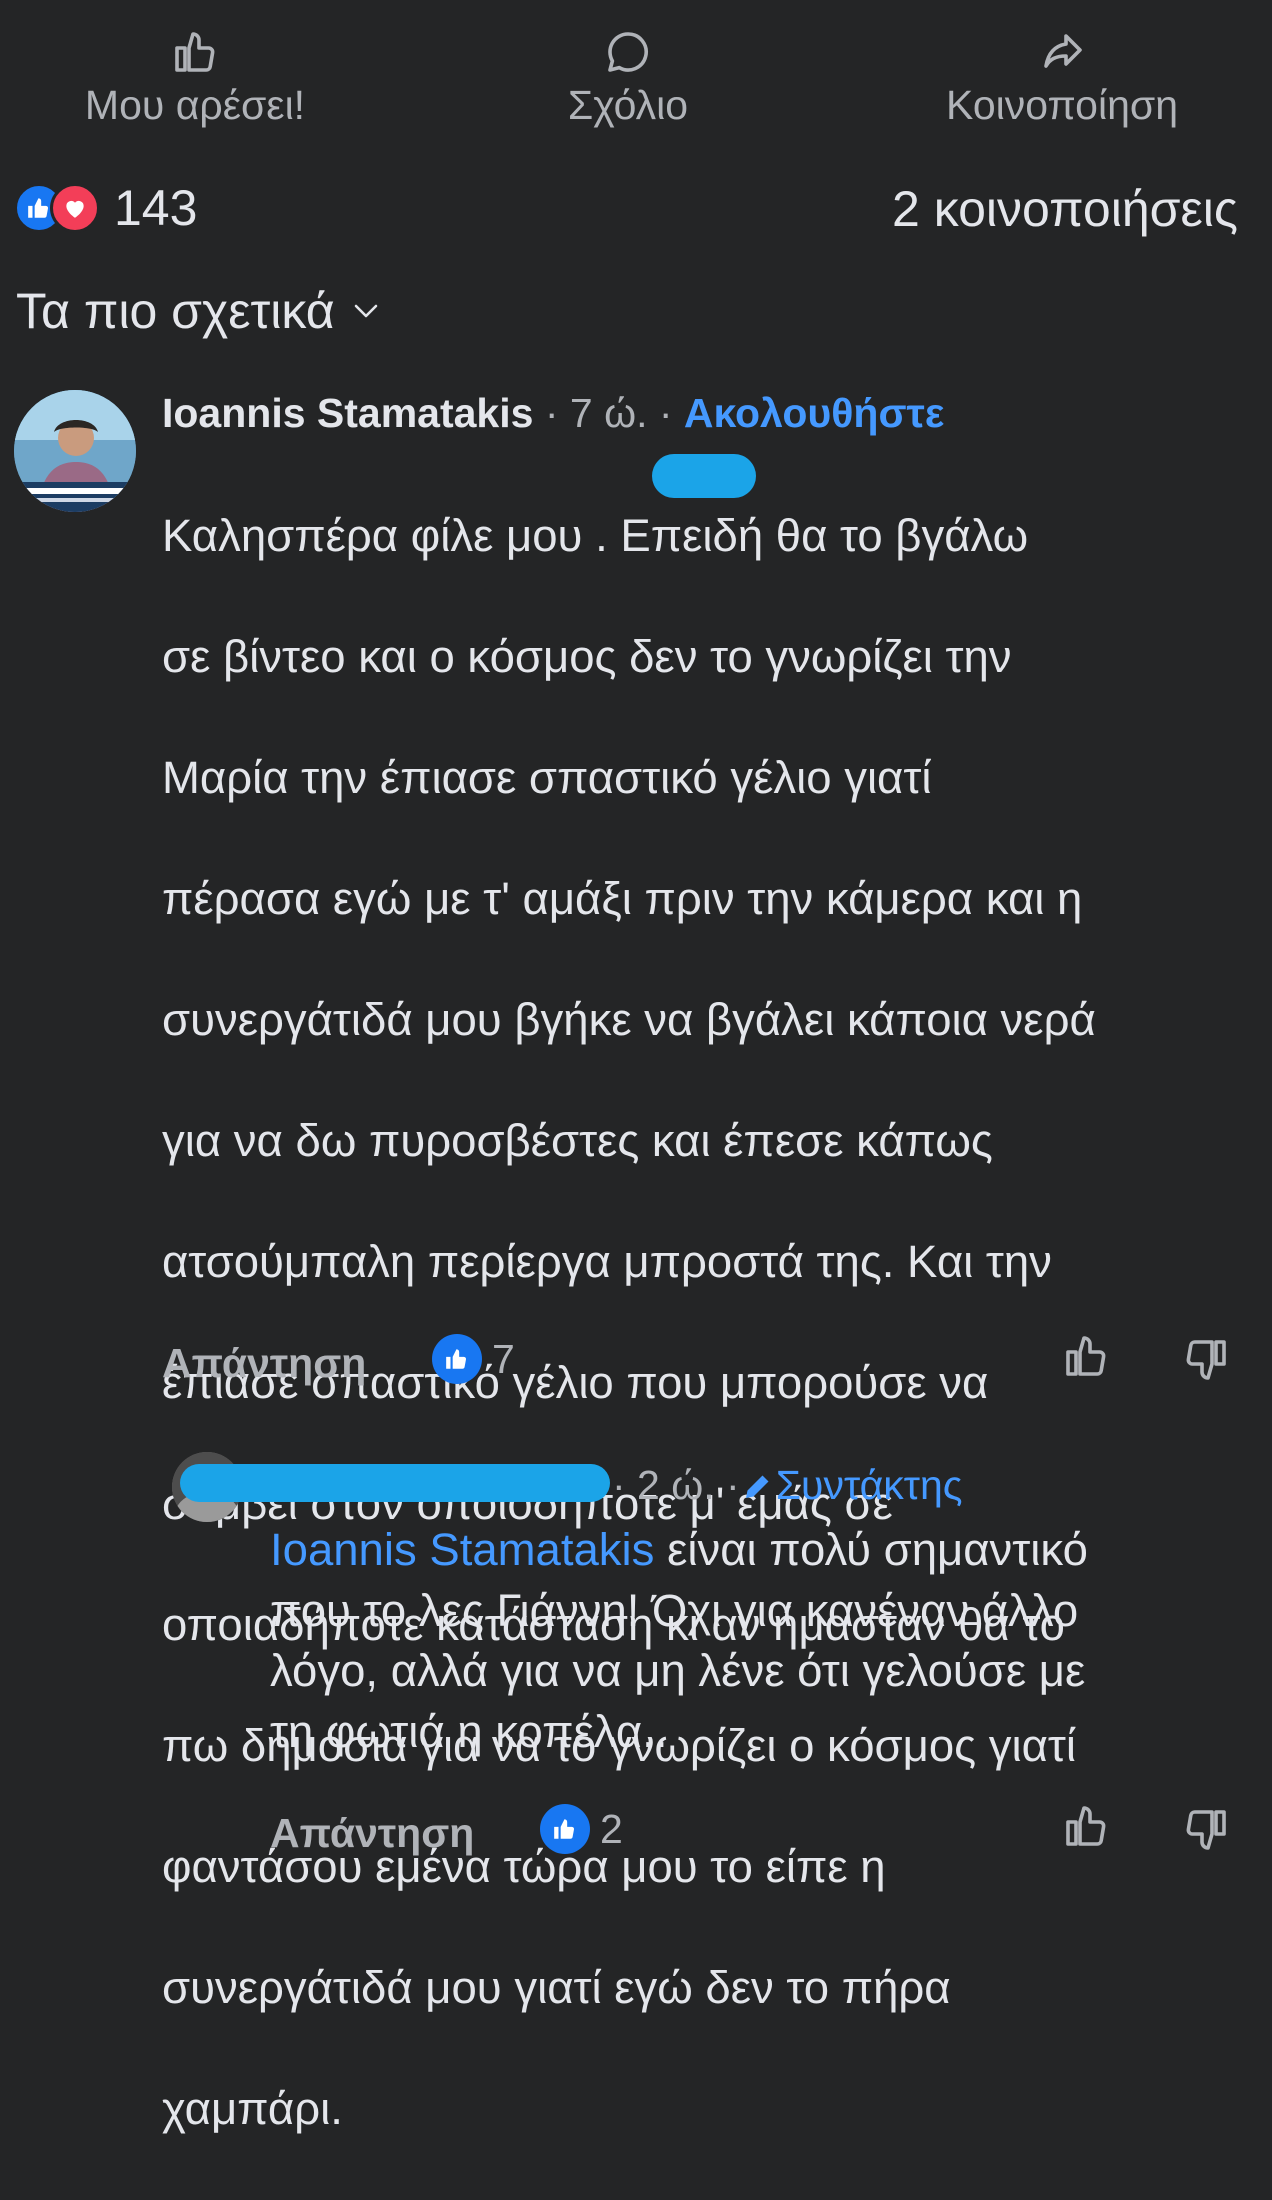 The image size is (1272, 2200). Describe the element at coordinates (607, 1261) in the screenshot. I see `comment-line: ατσούμπαλη περίεργα μπροστά της. Και την` at that location.